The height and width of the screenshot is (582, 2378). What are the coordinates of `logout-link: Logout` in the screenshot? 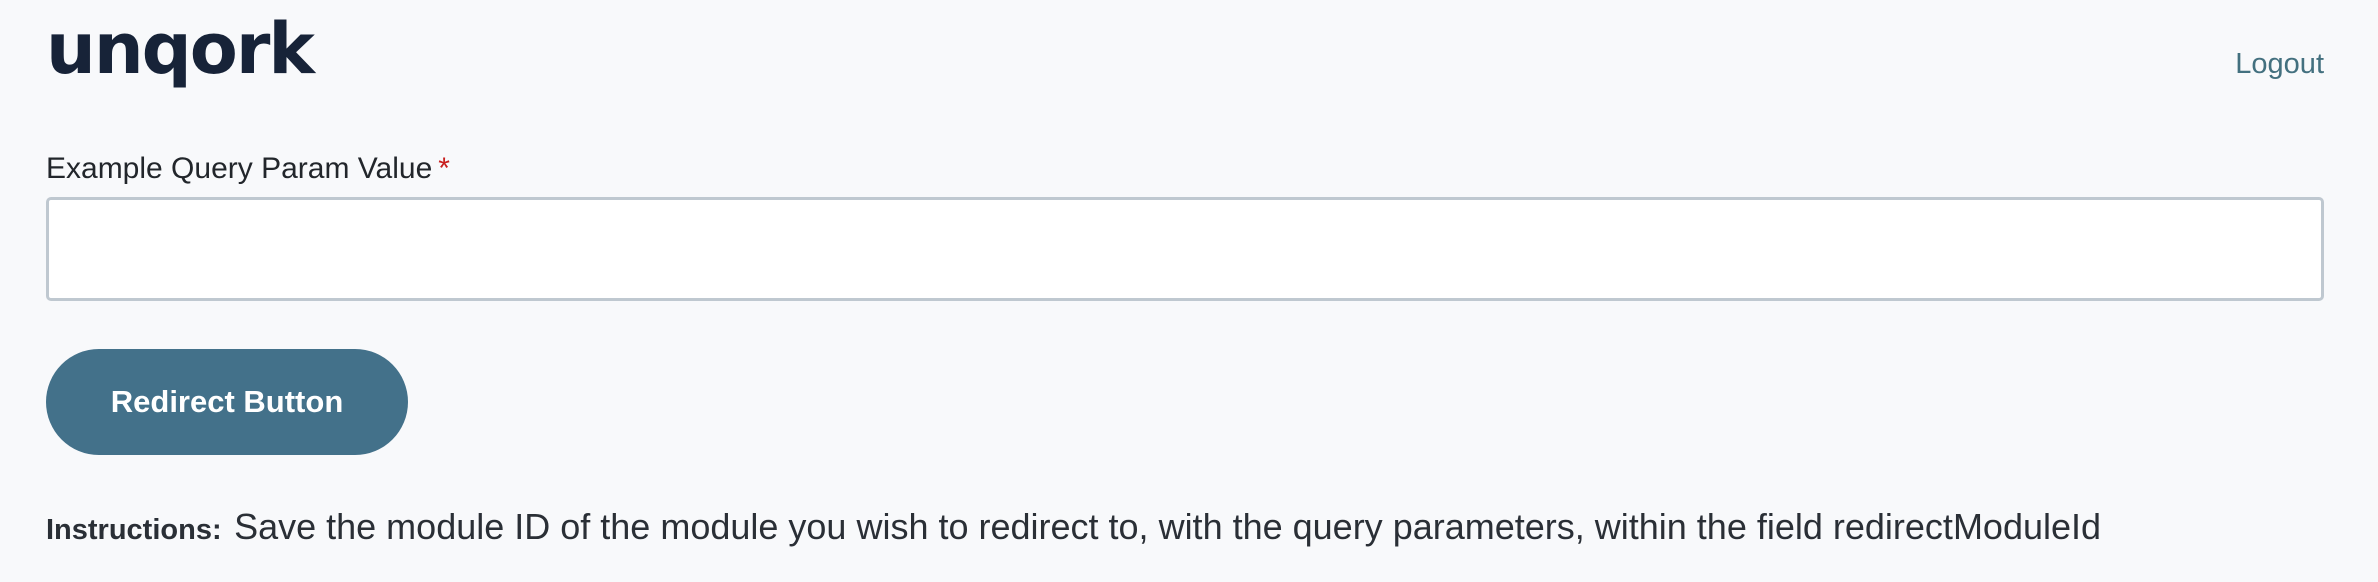 It's located at (2279, 64).